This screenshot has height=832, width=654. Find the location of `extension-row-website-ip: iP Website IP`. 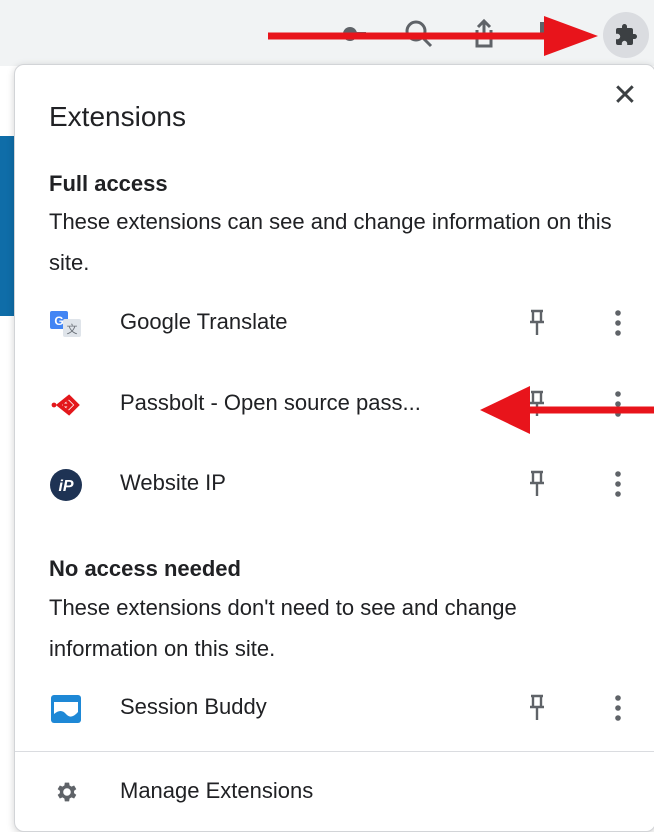

extension-row-website-ip: iP Website IP is located at coordinates (334, 485).